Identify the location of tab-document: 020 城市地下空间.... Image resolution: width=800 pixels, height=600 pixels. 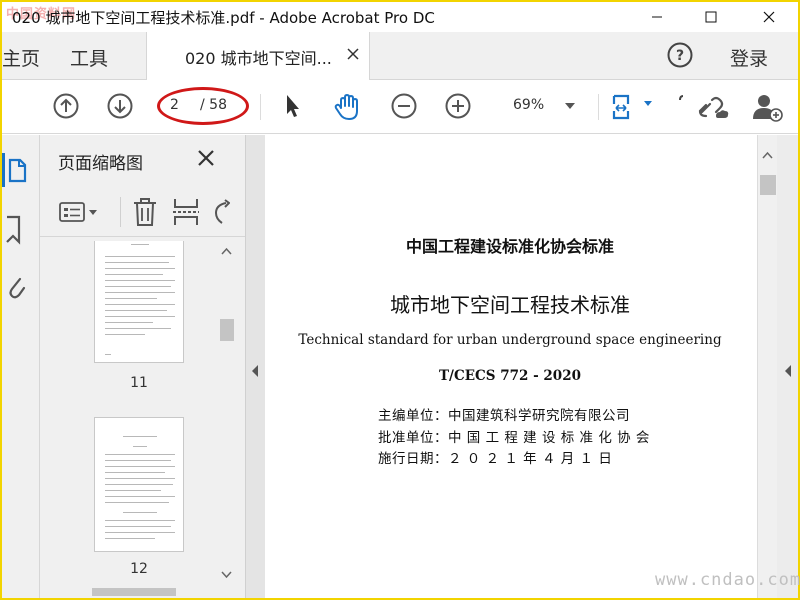
(258, 56).